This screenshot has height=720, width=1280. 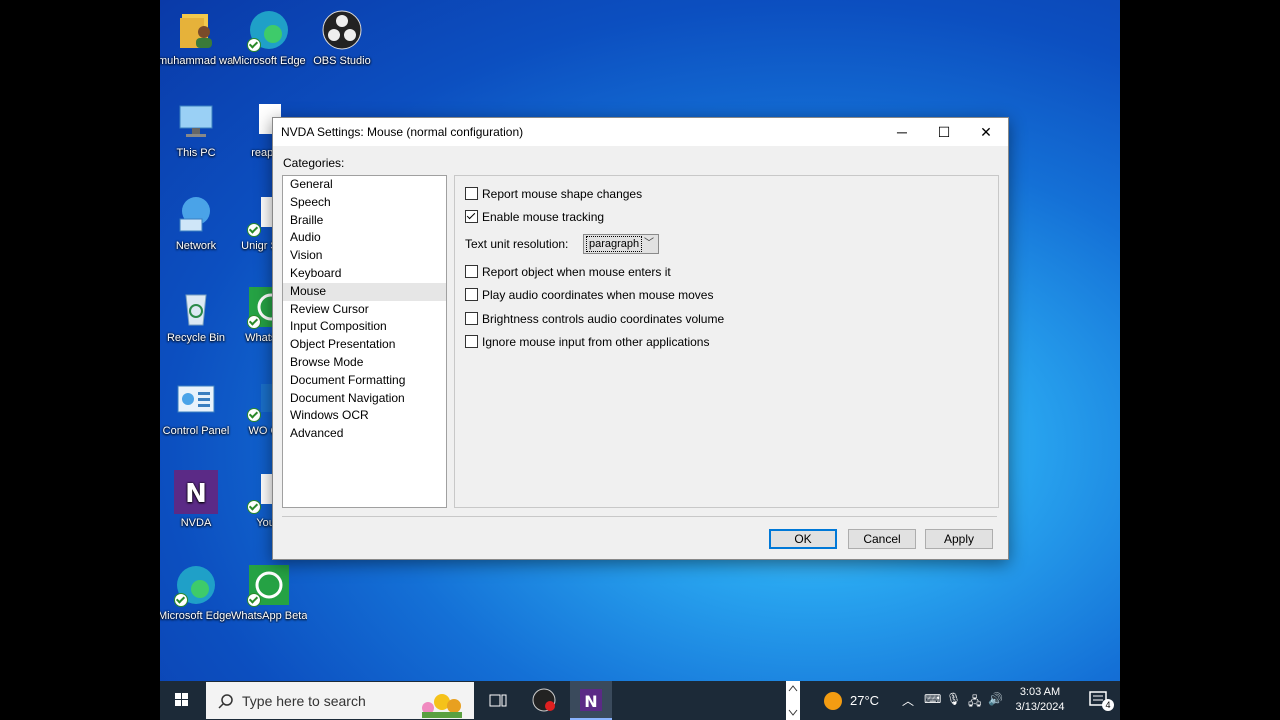 I want to click on report-object-option: Report object when mouse enters it, so click(x=568, y=272).